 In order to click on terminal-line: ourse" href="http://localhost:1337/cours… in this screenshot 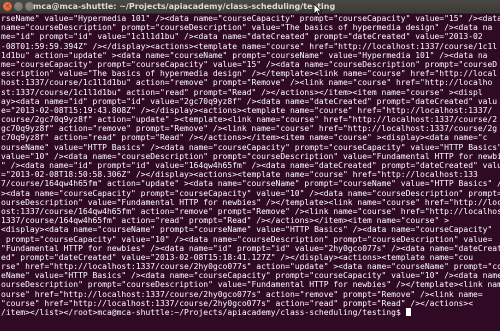, I will do `click(242, 294)`.